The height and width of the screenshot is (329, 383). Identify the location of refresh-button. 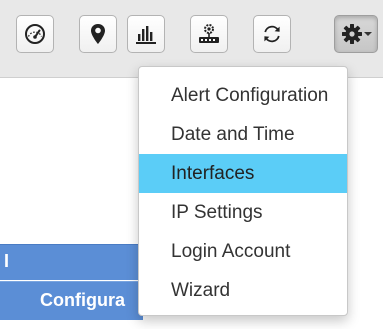
(272, 34).